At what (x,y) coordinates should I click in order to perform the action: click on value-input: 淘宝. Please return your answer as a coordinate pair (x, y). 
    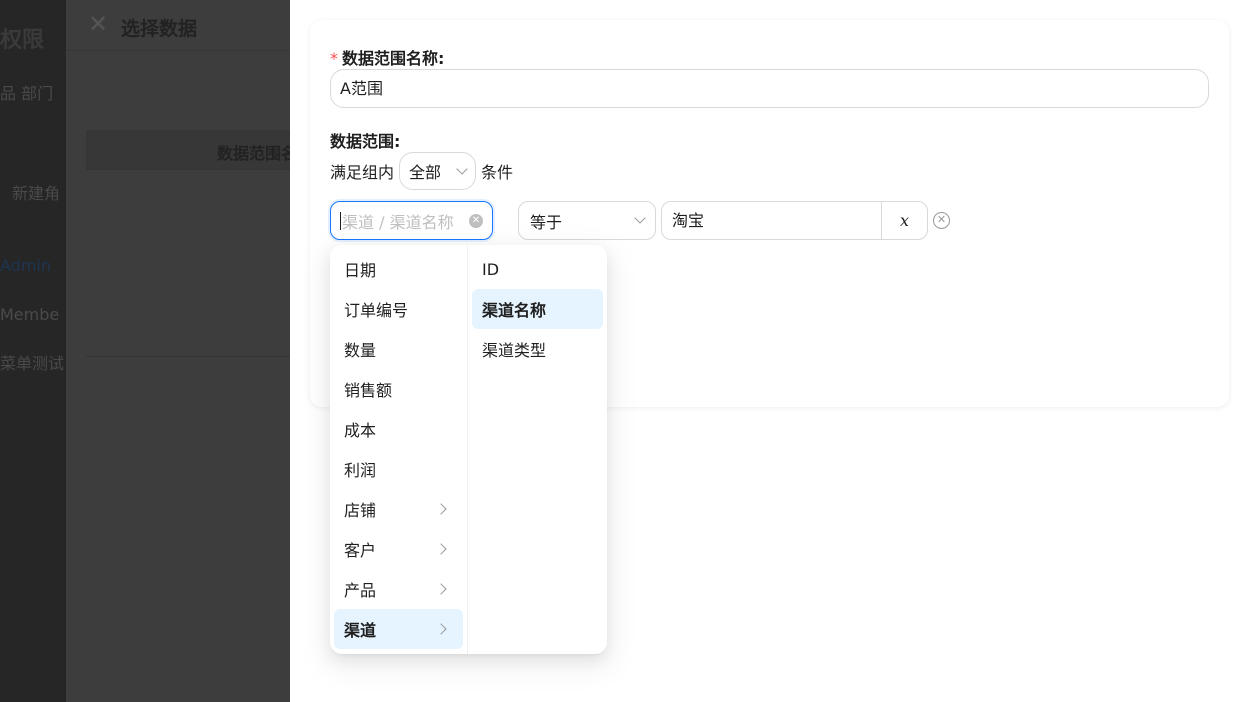
    Looking at the image, I should click on (772, 220).